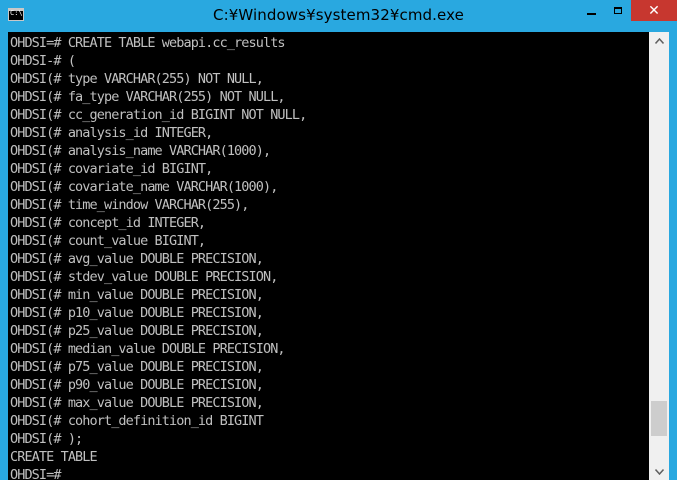 Image resolution: width=677 pixels, height=480 pixels. What do you see at coordinates (108, 223) in the screenshot?
I see `console-line: OHDSI(# concept_id INTEGER,` at bounding box center [108, 223].